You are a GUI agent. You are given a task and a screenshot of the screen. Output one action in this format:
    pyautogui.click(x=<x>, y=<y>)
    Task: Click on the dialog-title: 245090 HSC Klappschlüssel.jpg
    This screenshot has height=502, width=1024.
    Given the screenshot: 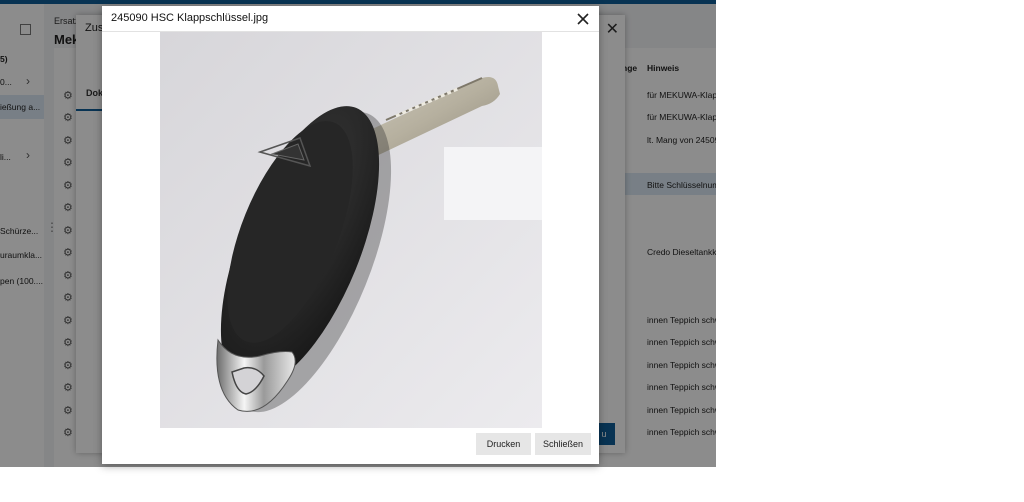 What is the action you would take?
    pyautogui.click(x=190, y=18)
    